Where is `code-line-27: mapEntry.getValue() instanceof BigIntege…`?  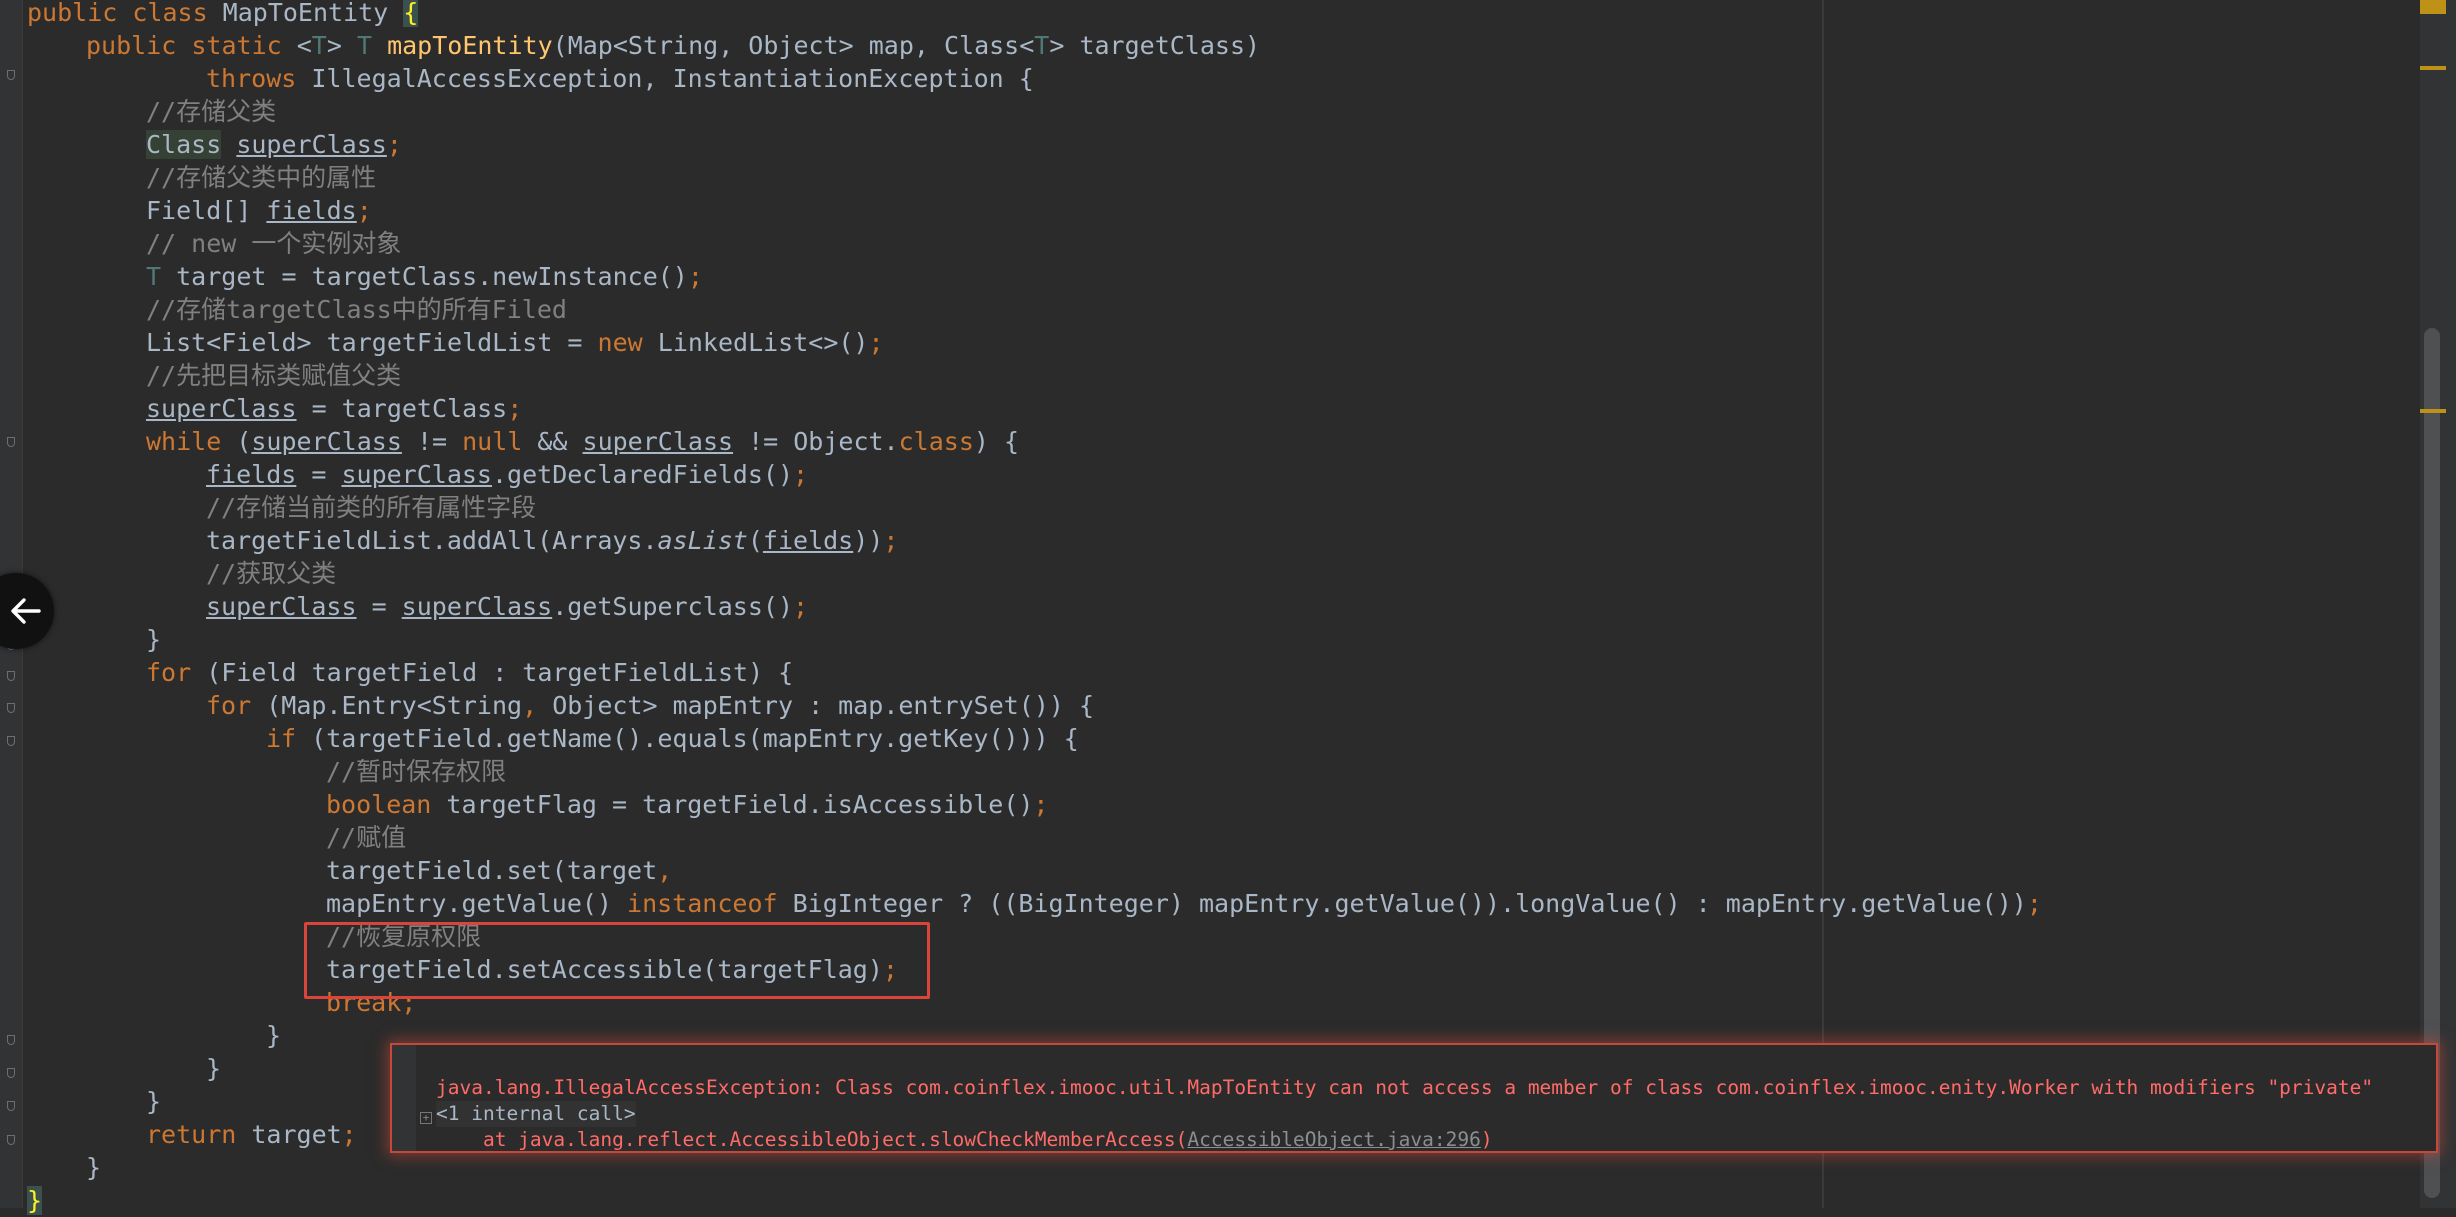
code-line-27: mapEntry.getValue() instanceof BigIntege… is located at coordinates (1184, 903).